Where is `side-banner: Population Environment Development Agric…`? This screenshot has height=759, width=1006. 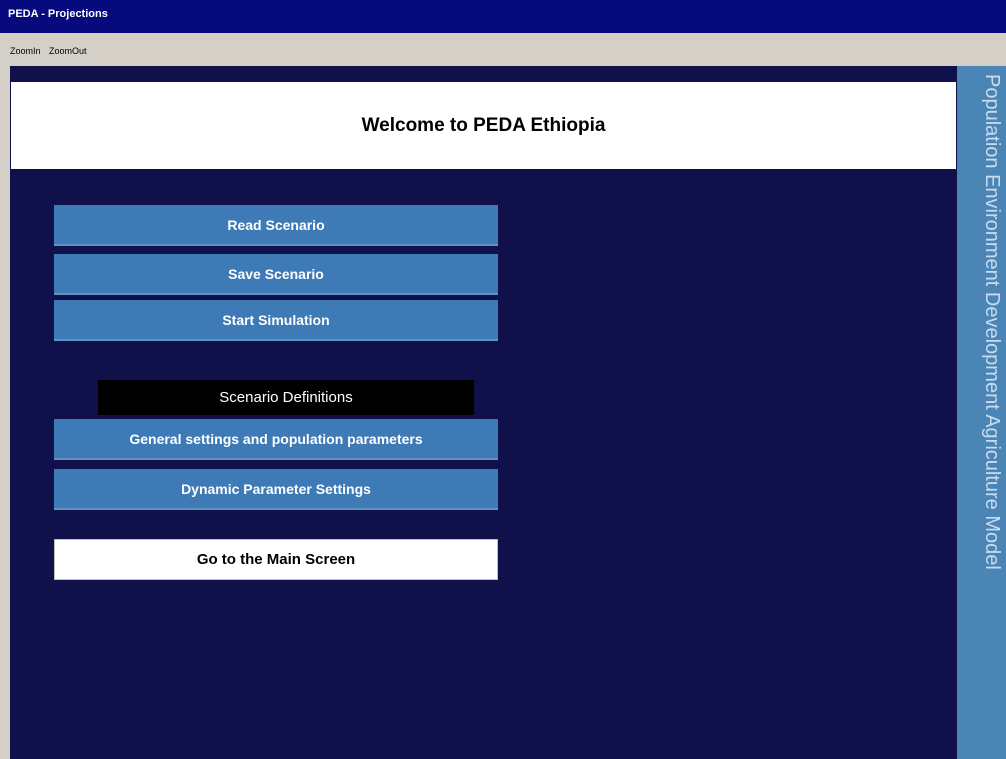 side-banner: Population Environment Development Agric… is located at coordinates (981, 412).